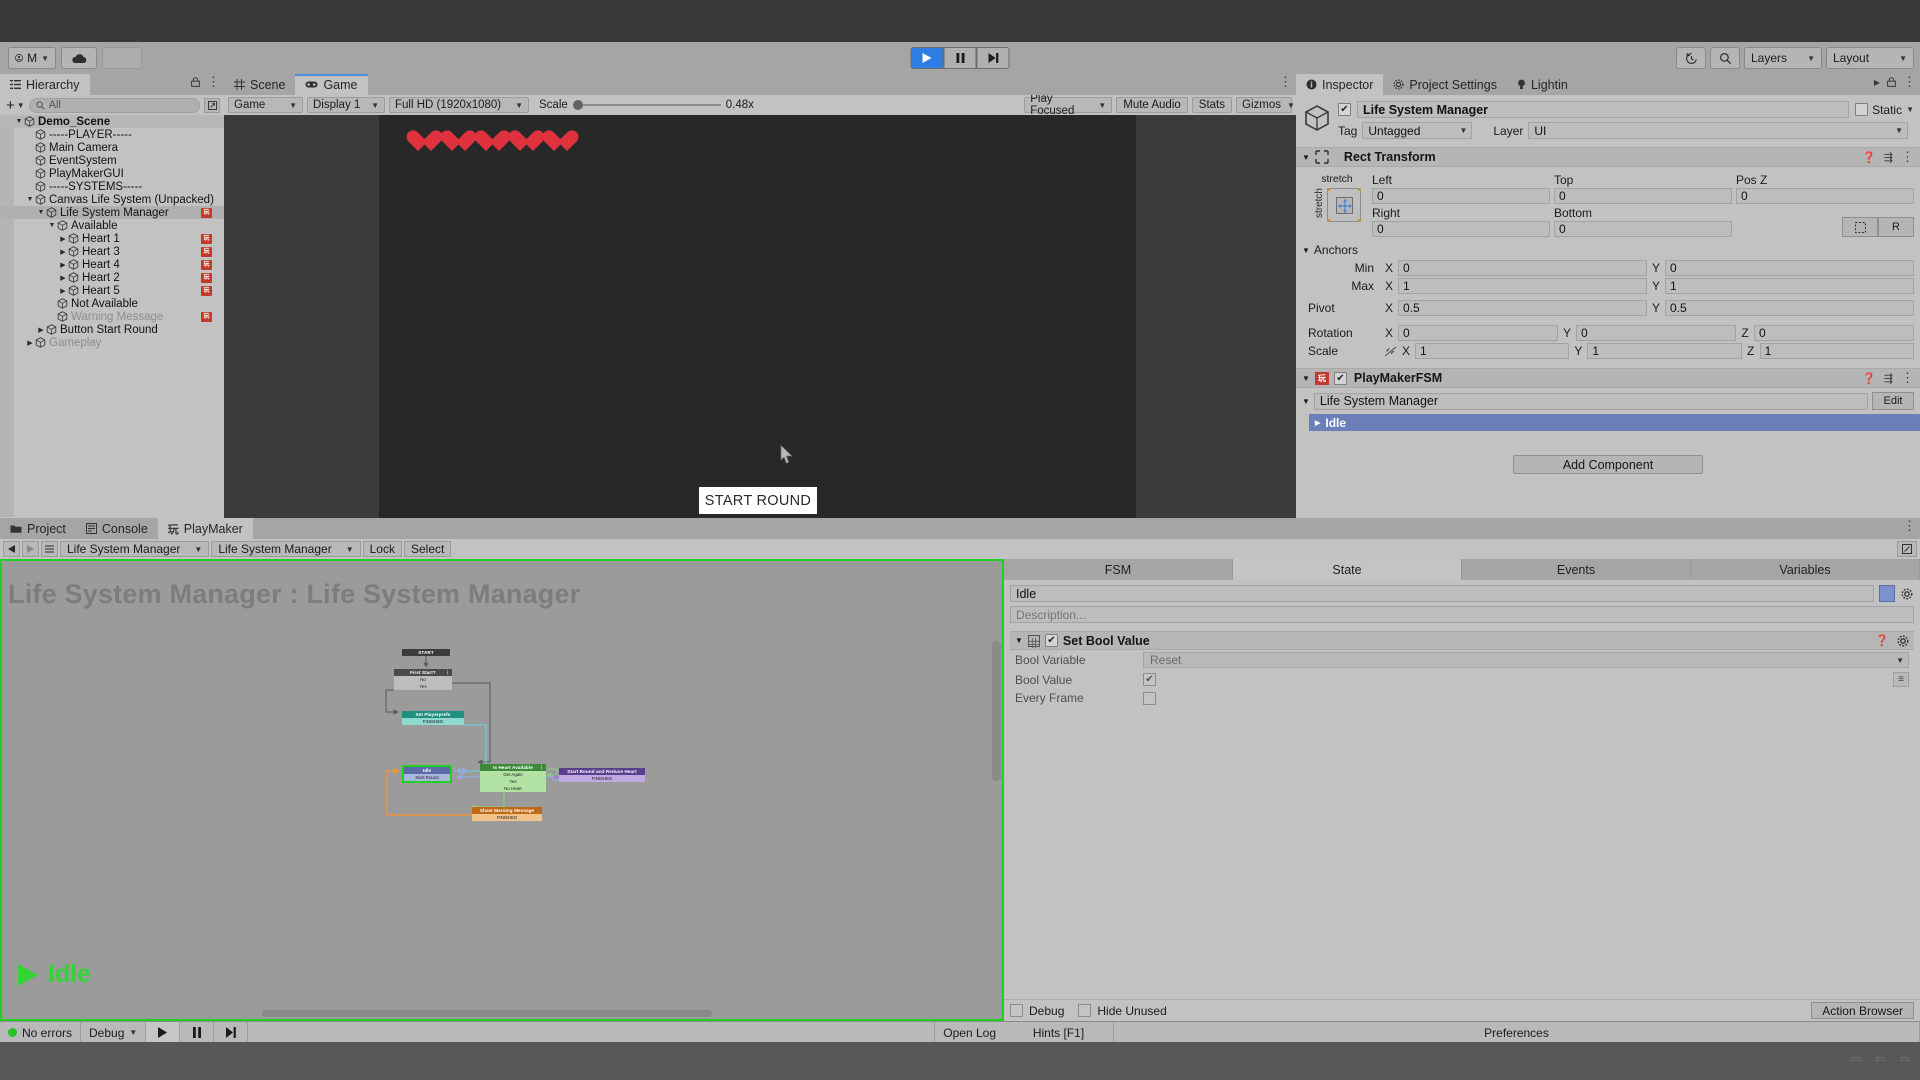 The height and width of the screenshot is (1080, 1920). I want to click on help-icon: ❓, so click(1869, 157).